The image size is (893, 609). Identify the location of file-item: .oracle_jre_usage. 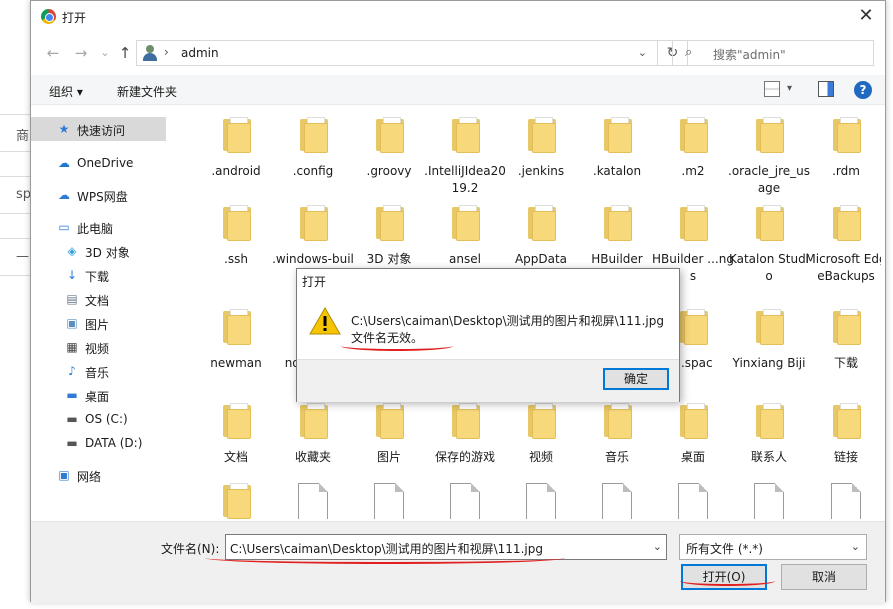
(769, 150).